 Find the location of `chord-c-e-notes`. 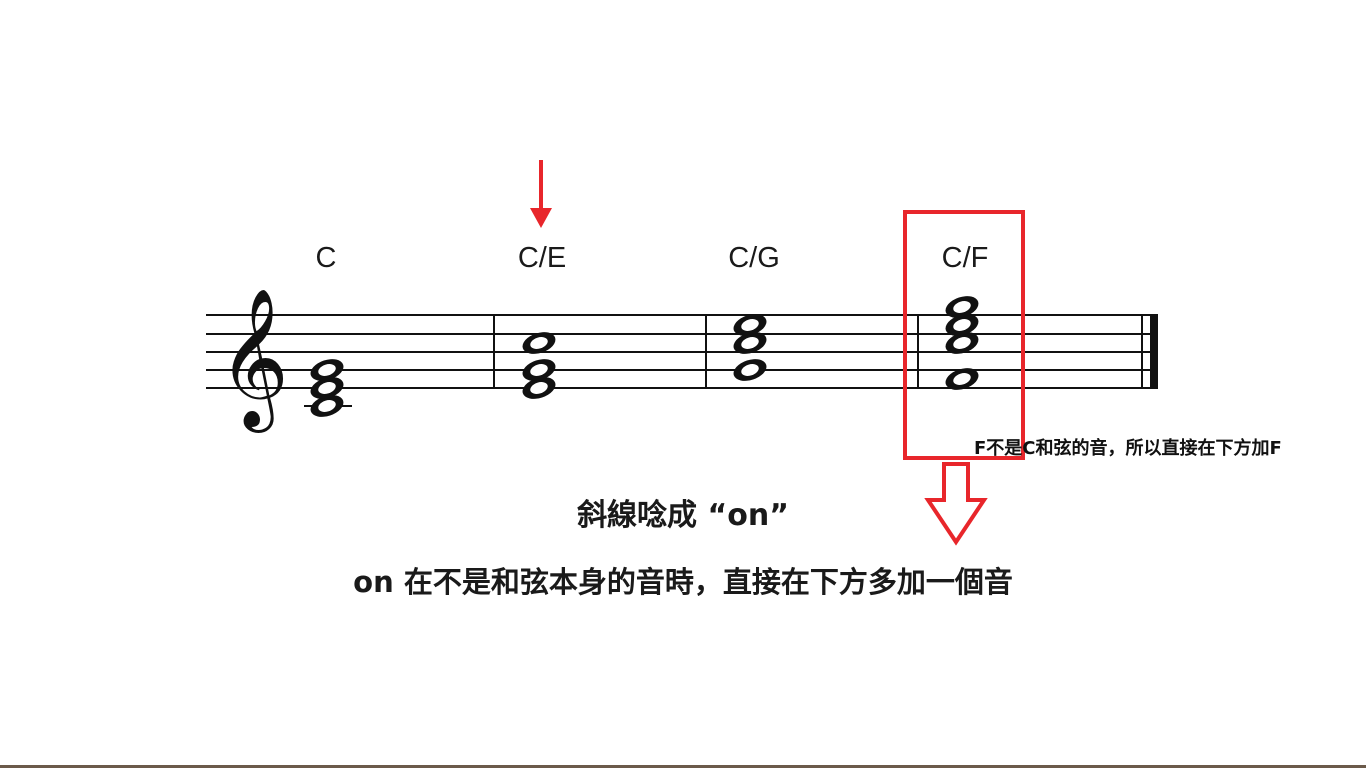

chord-c-e-notes is located at coordinates (539, 365).